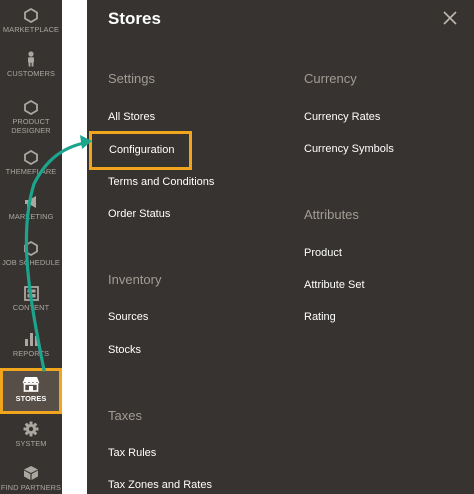 This screenshot has height=494, width=474. I want to click on menu-link-sources: Sources, so click(128, 317).